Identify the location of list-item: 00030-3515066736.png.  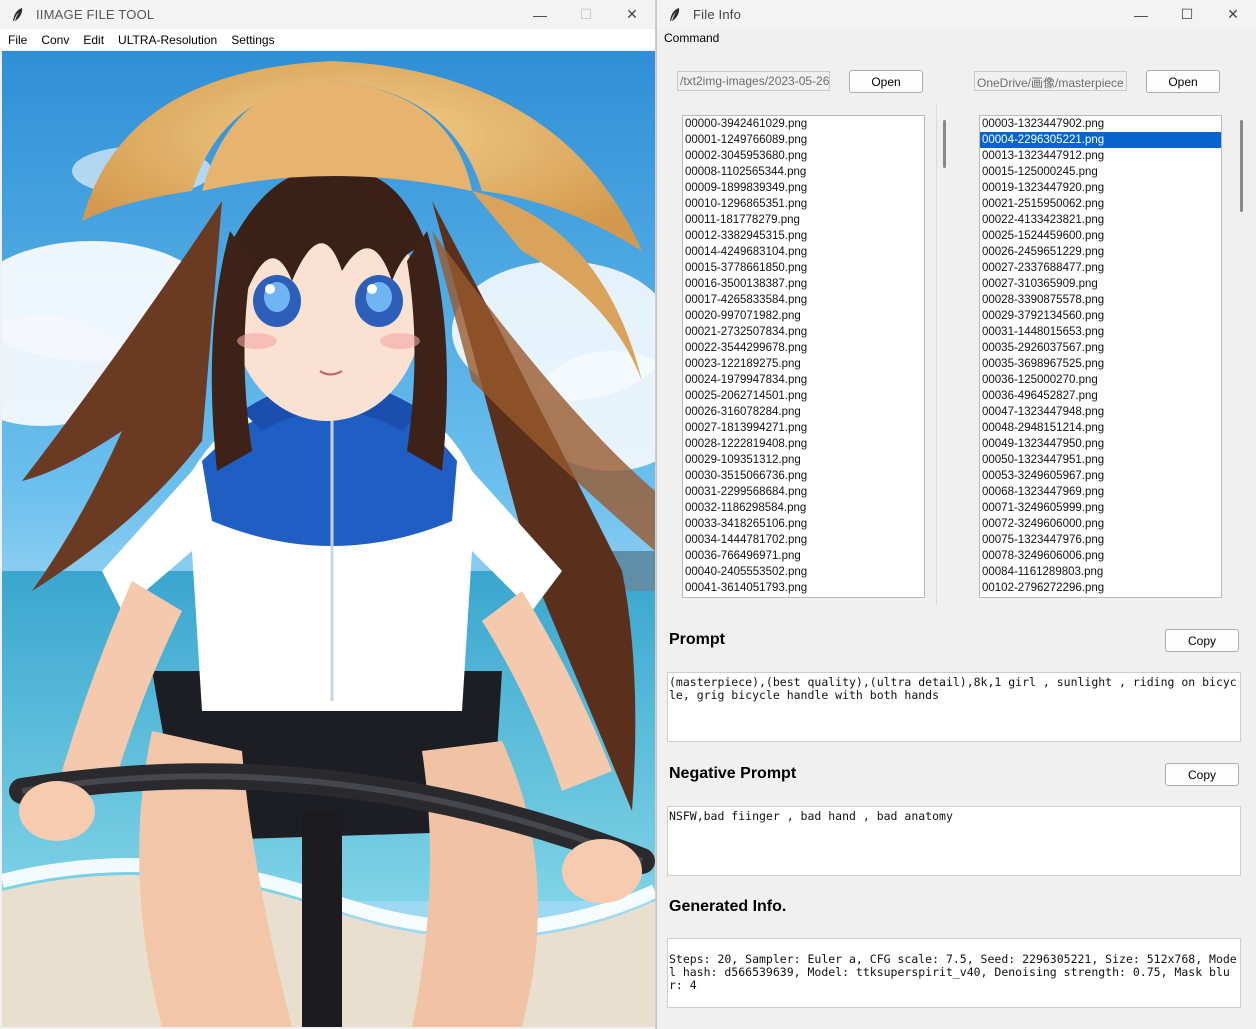
(803, 476).